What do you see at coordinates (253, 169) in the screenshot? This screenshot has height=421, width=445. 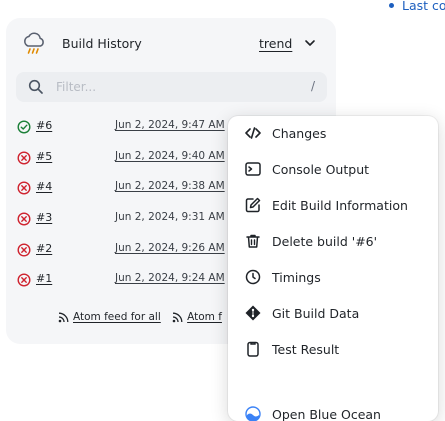 I see `terminal-icon` at bounding box center [253, 169].